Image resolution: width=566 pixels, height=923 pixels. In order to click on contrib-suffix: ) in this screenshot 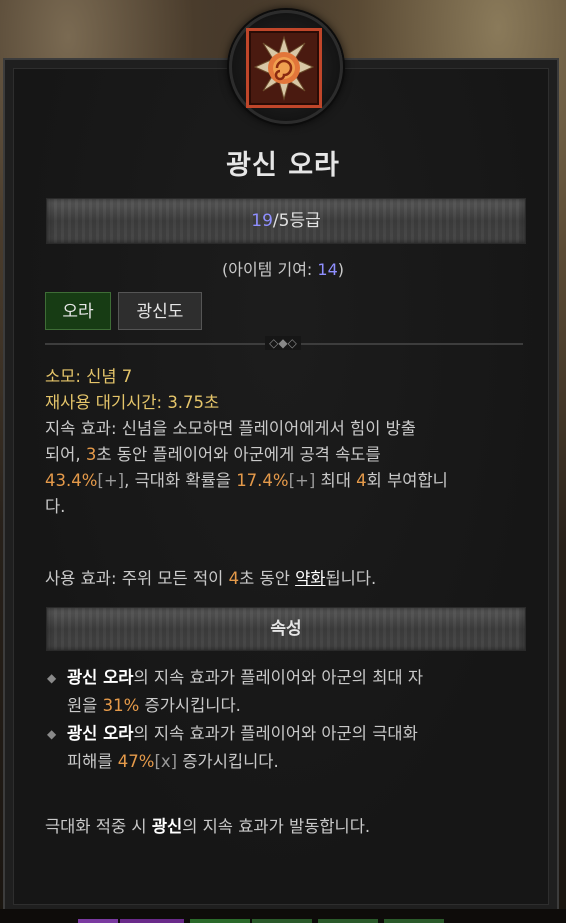, I will do `click(340, 269)`.